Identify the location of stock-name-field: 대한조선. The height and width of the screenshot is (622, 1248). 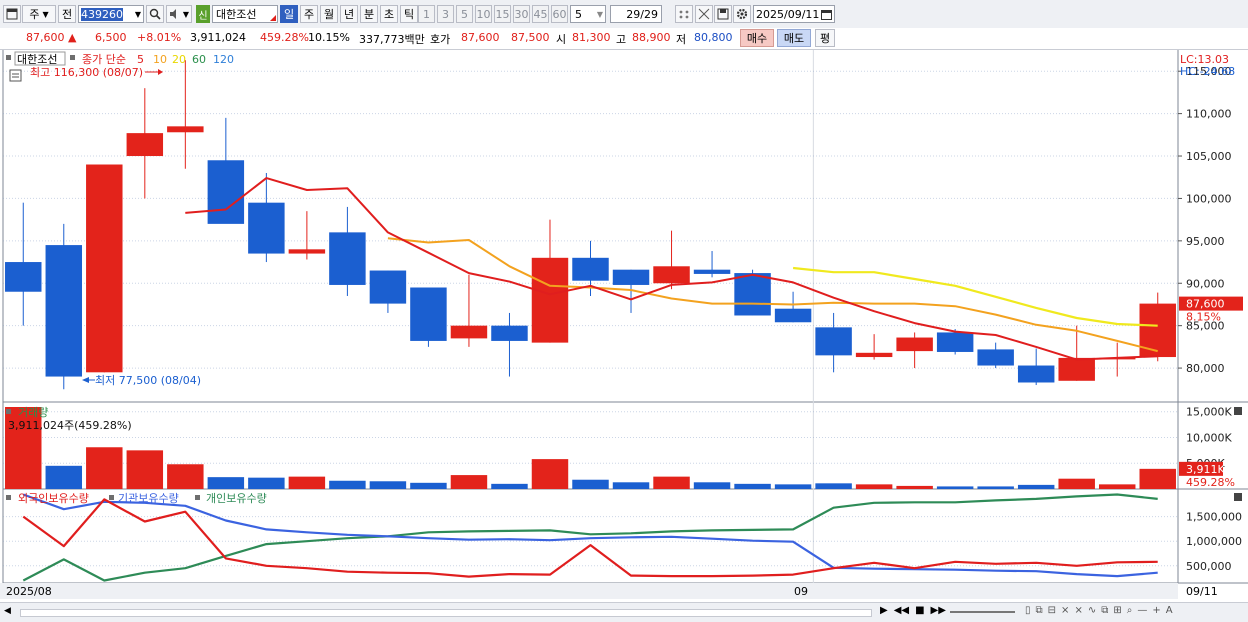
(245, 14).